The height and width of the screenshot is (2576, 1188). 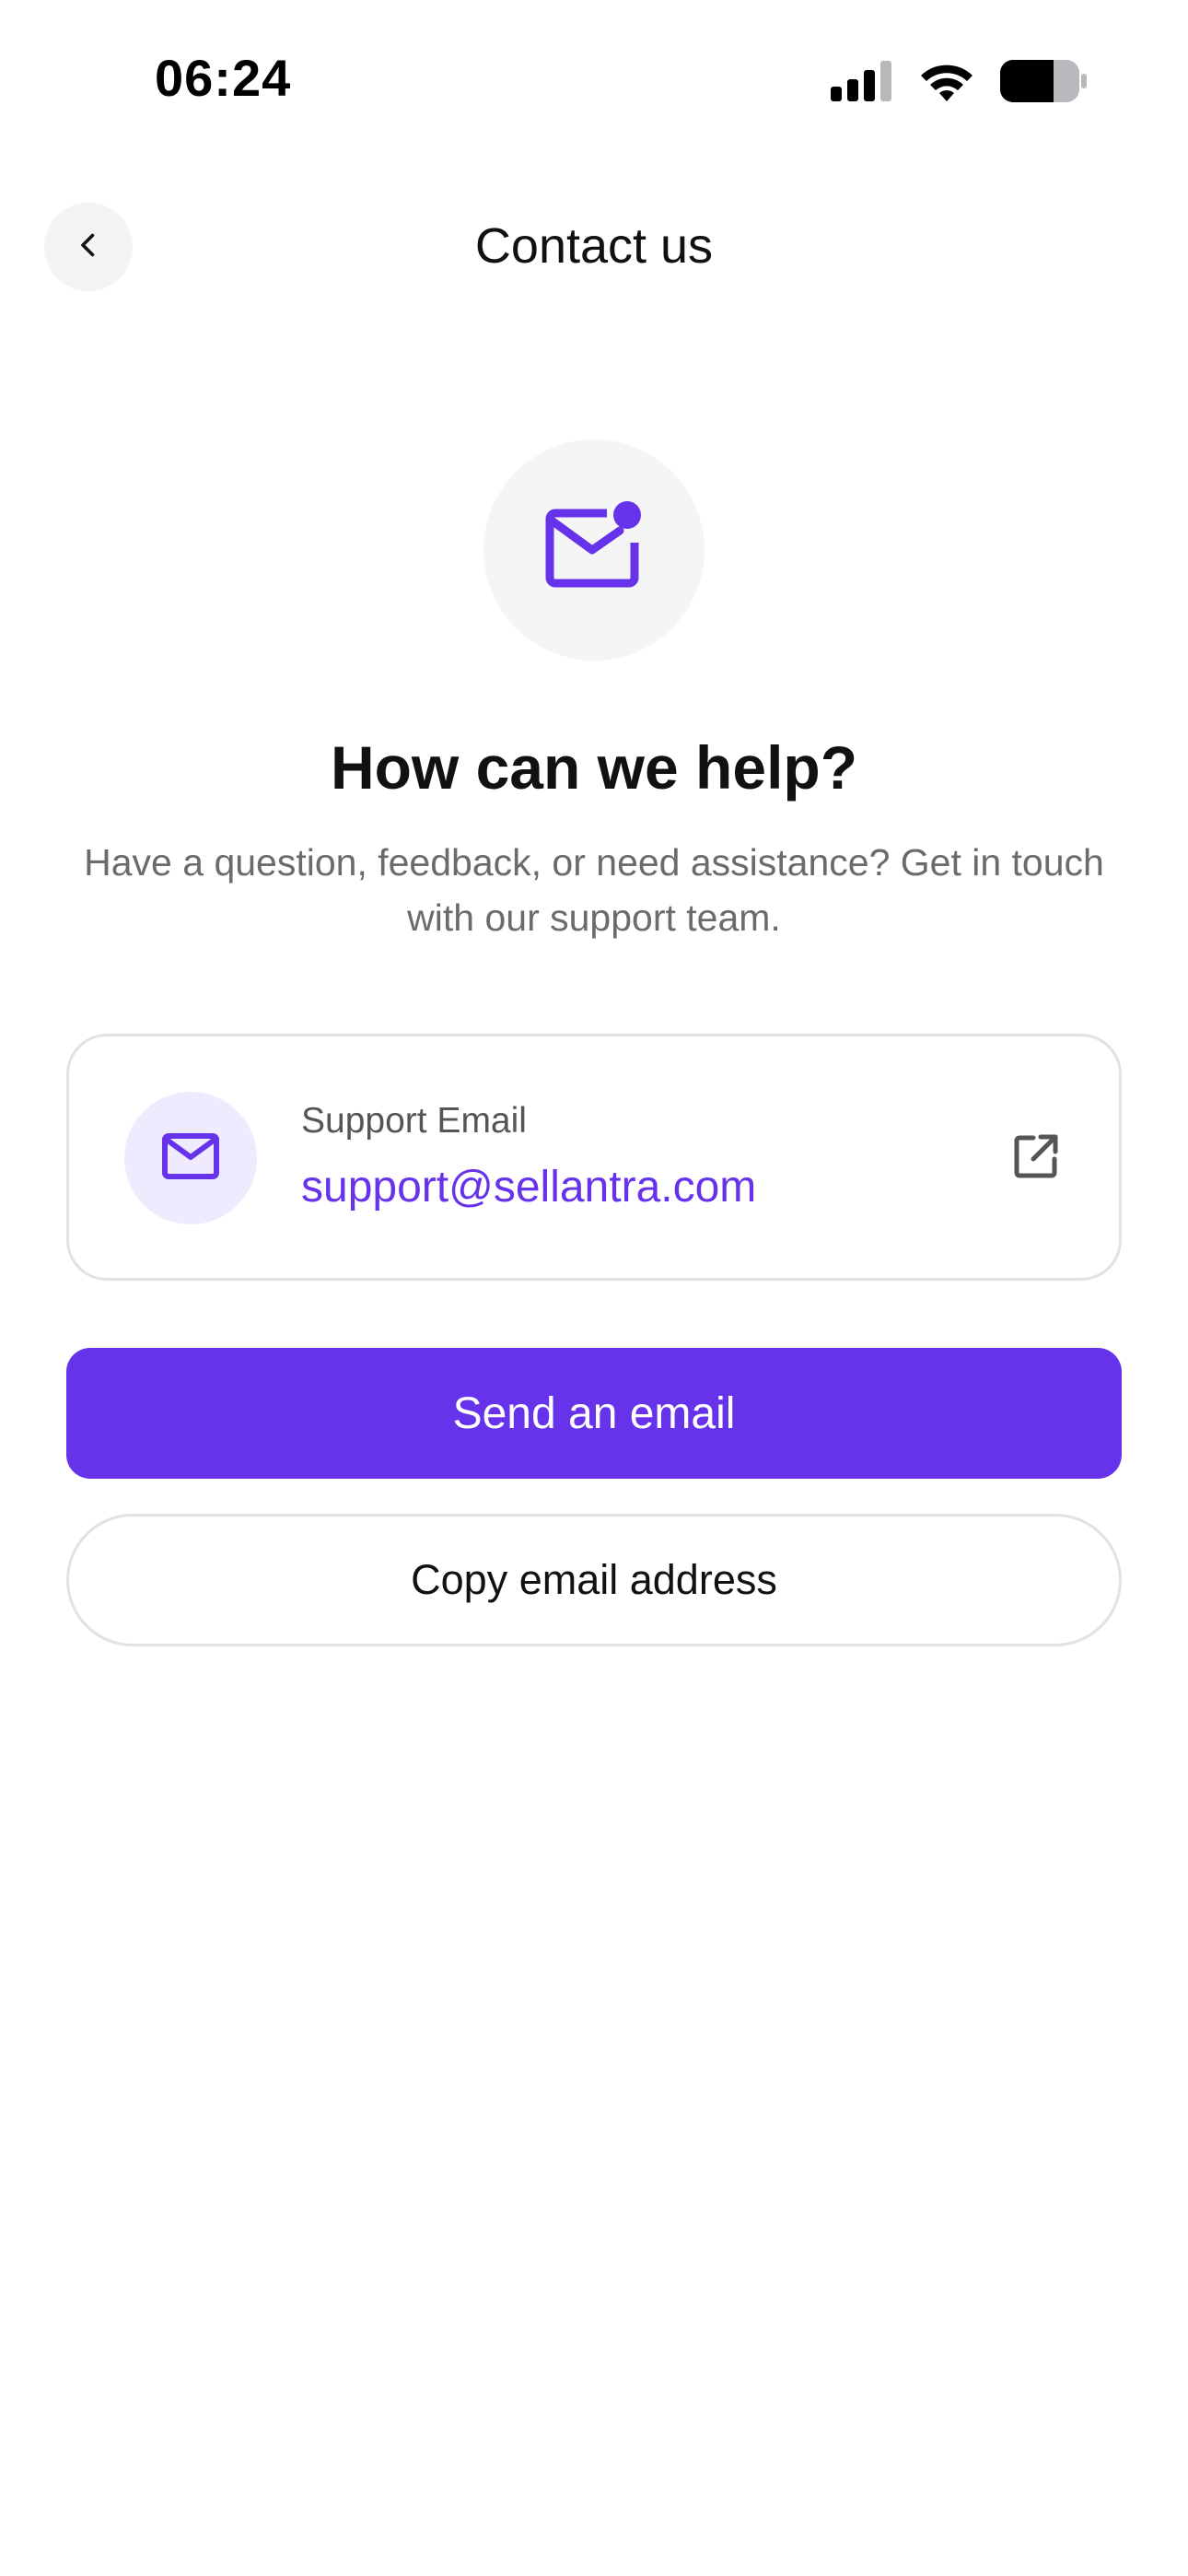 I want to click on open-external-icon, so click(x=1036, y=1158).